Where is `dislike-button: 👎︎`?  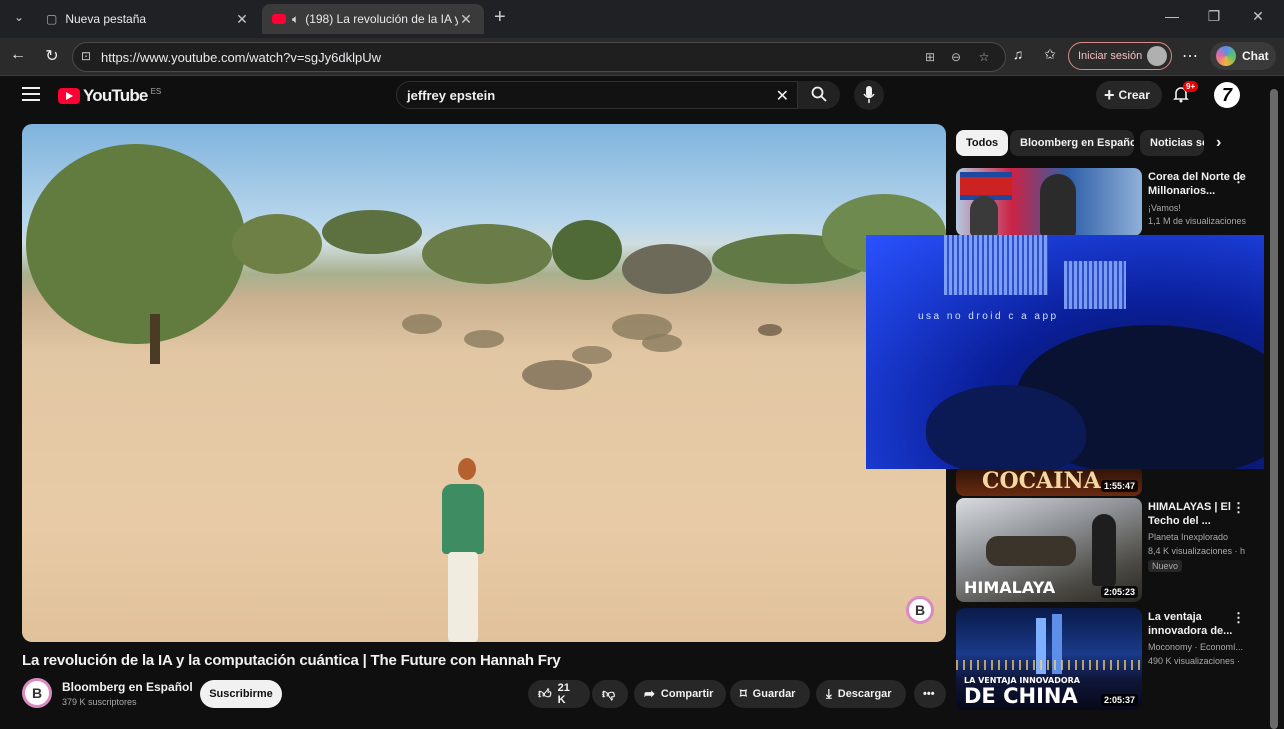
dislike-button: 👎︎ is located at coordinates (610, 694).